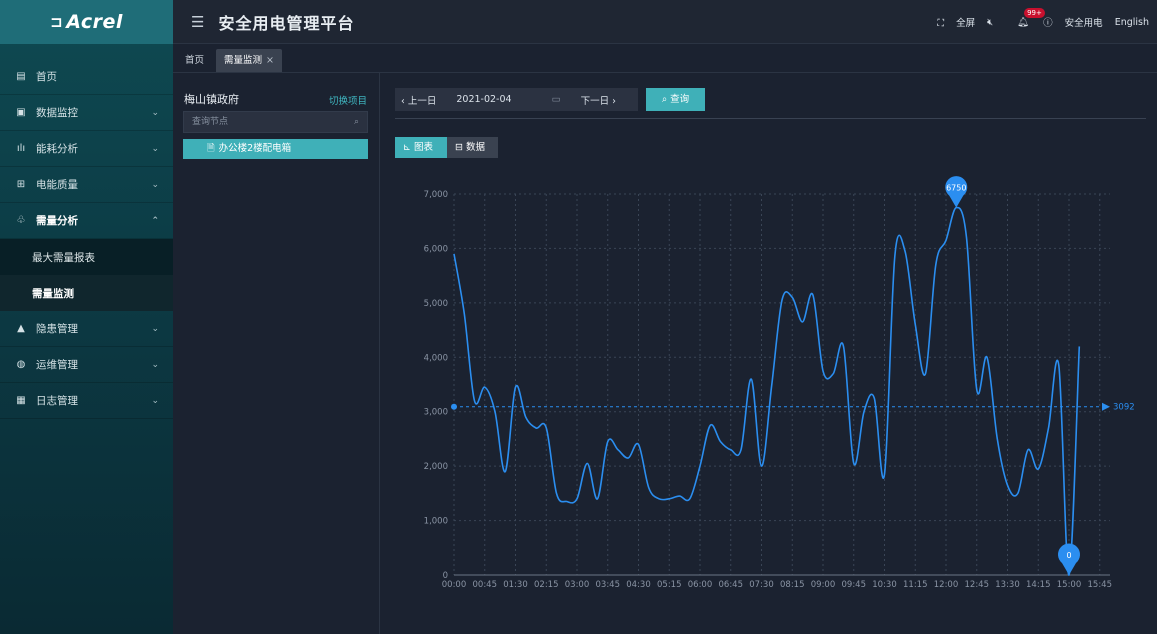 The image size is (1157, 634). What do you see at coordinates (770, 118) in the screenshot?
I see `divider` at bounding box center [770, 118].